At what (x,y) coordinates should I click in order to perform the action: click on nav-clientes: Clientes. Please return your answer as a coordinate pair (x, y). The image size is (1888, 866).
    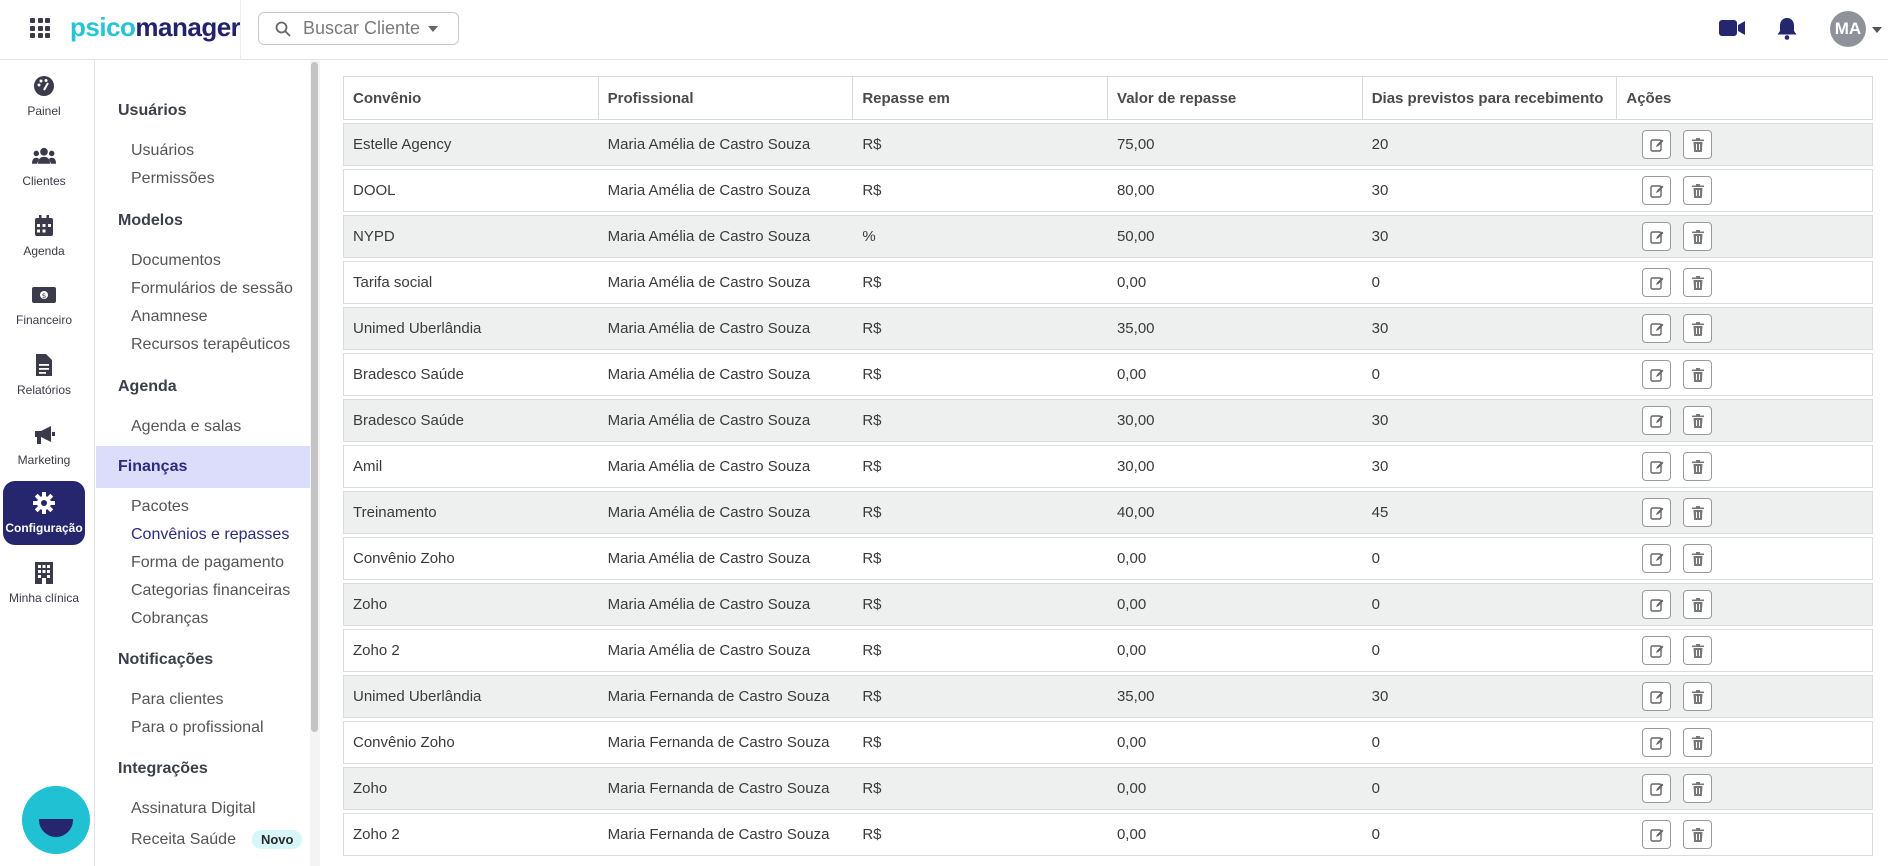
    Looking at the image, I should click on (44, 166).